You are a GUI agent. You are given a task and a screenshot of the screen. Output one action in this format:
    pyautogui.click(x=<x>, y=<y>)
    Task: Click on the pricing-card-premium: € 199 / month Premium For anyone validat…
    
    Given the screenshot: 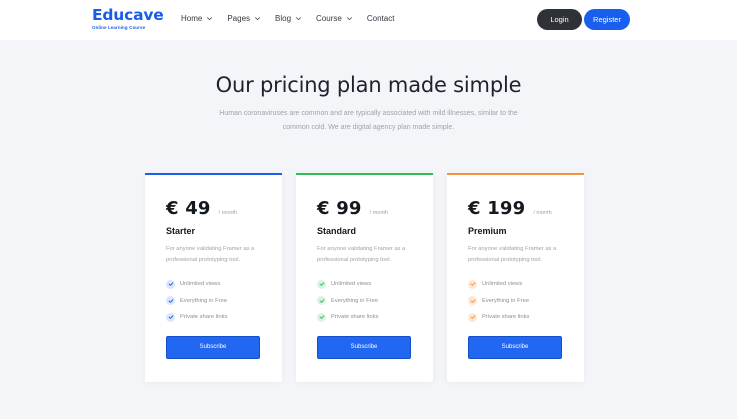 What is the action you would take?
    pyautogui.click(x=515, y=277)
    